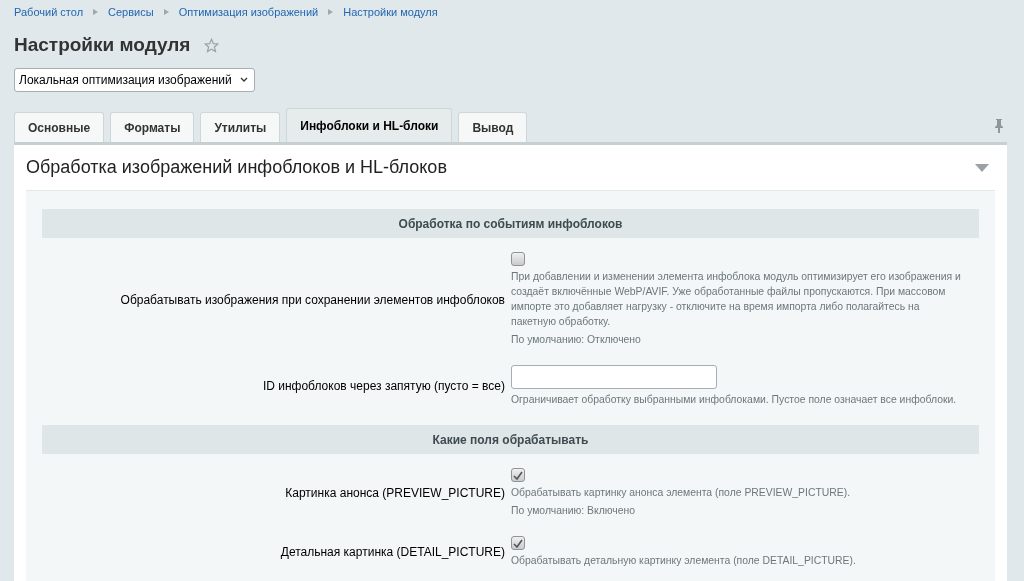  What do you see at coordinates (383, 386) in the screenshot?
I see `field-label: ID инфоблоков через запятую (пусто = все)` at bounding box center [383, 386].